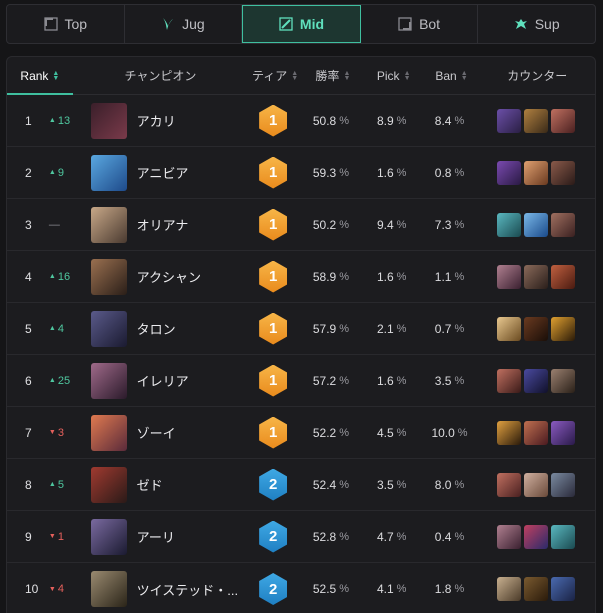  I want to click on table-row: 9 ▼ 1 アーリ 2 52.8% 4.7% 0.4%, so click(301, 537).